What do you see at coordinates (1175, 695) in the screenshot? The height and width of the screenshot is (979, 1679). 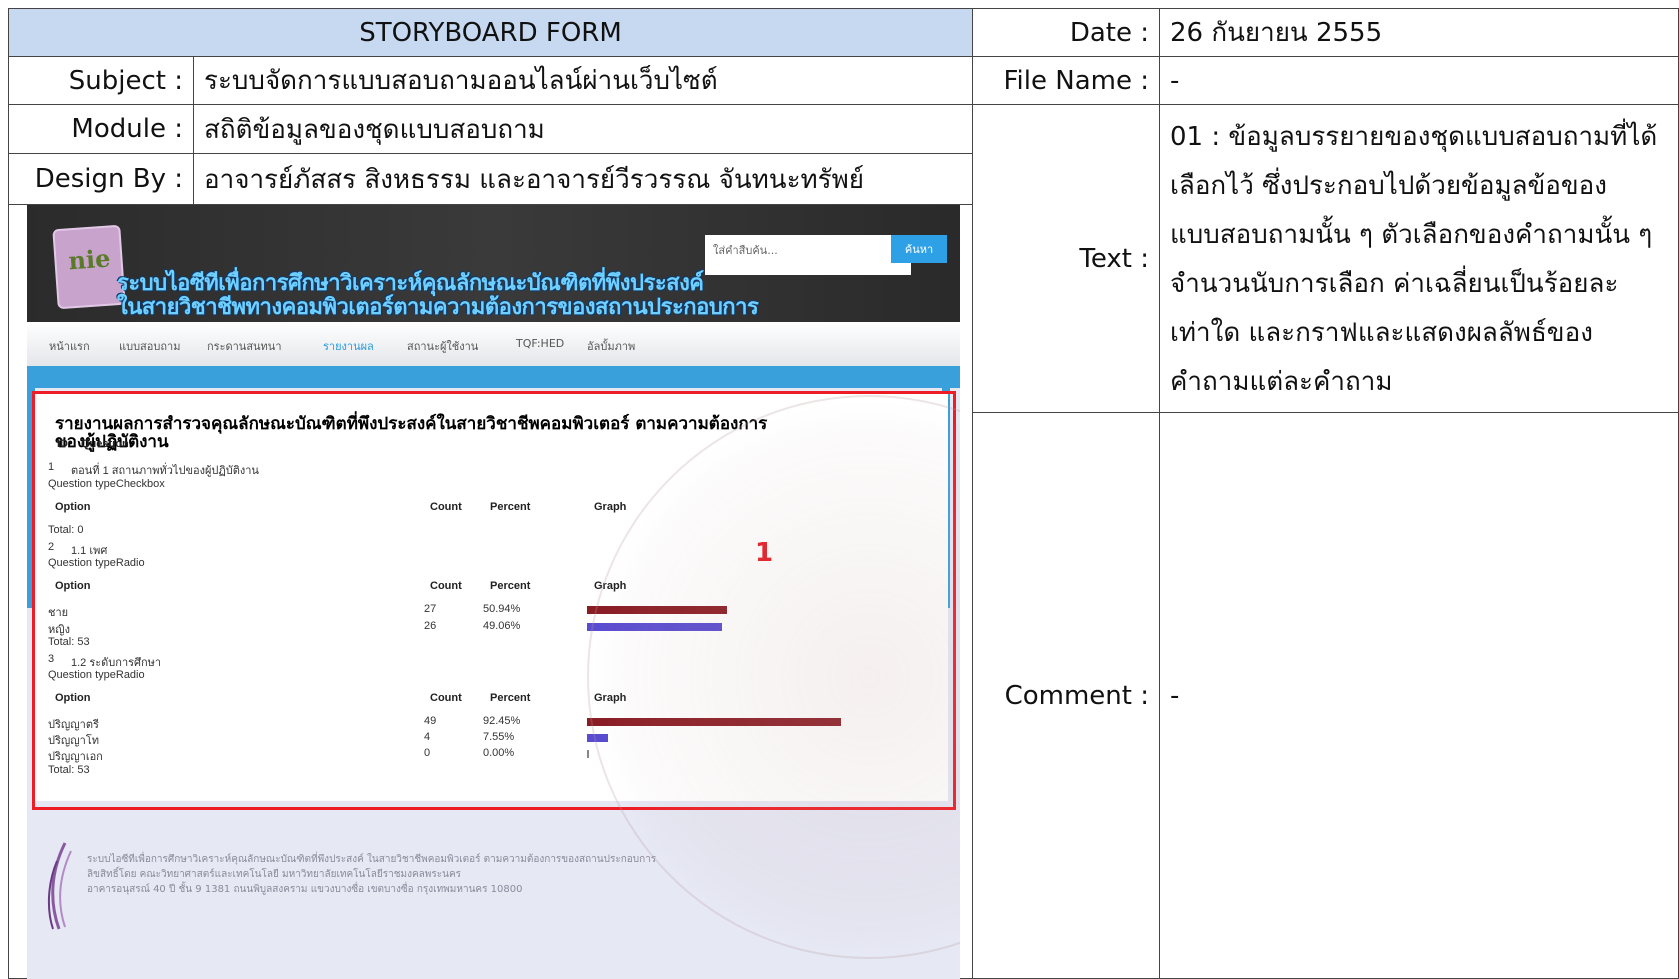 I see `comment-value-text: -` at bounding box center [1175, 695].